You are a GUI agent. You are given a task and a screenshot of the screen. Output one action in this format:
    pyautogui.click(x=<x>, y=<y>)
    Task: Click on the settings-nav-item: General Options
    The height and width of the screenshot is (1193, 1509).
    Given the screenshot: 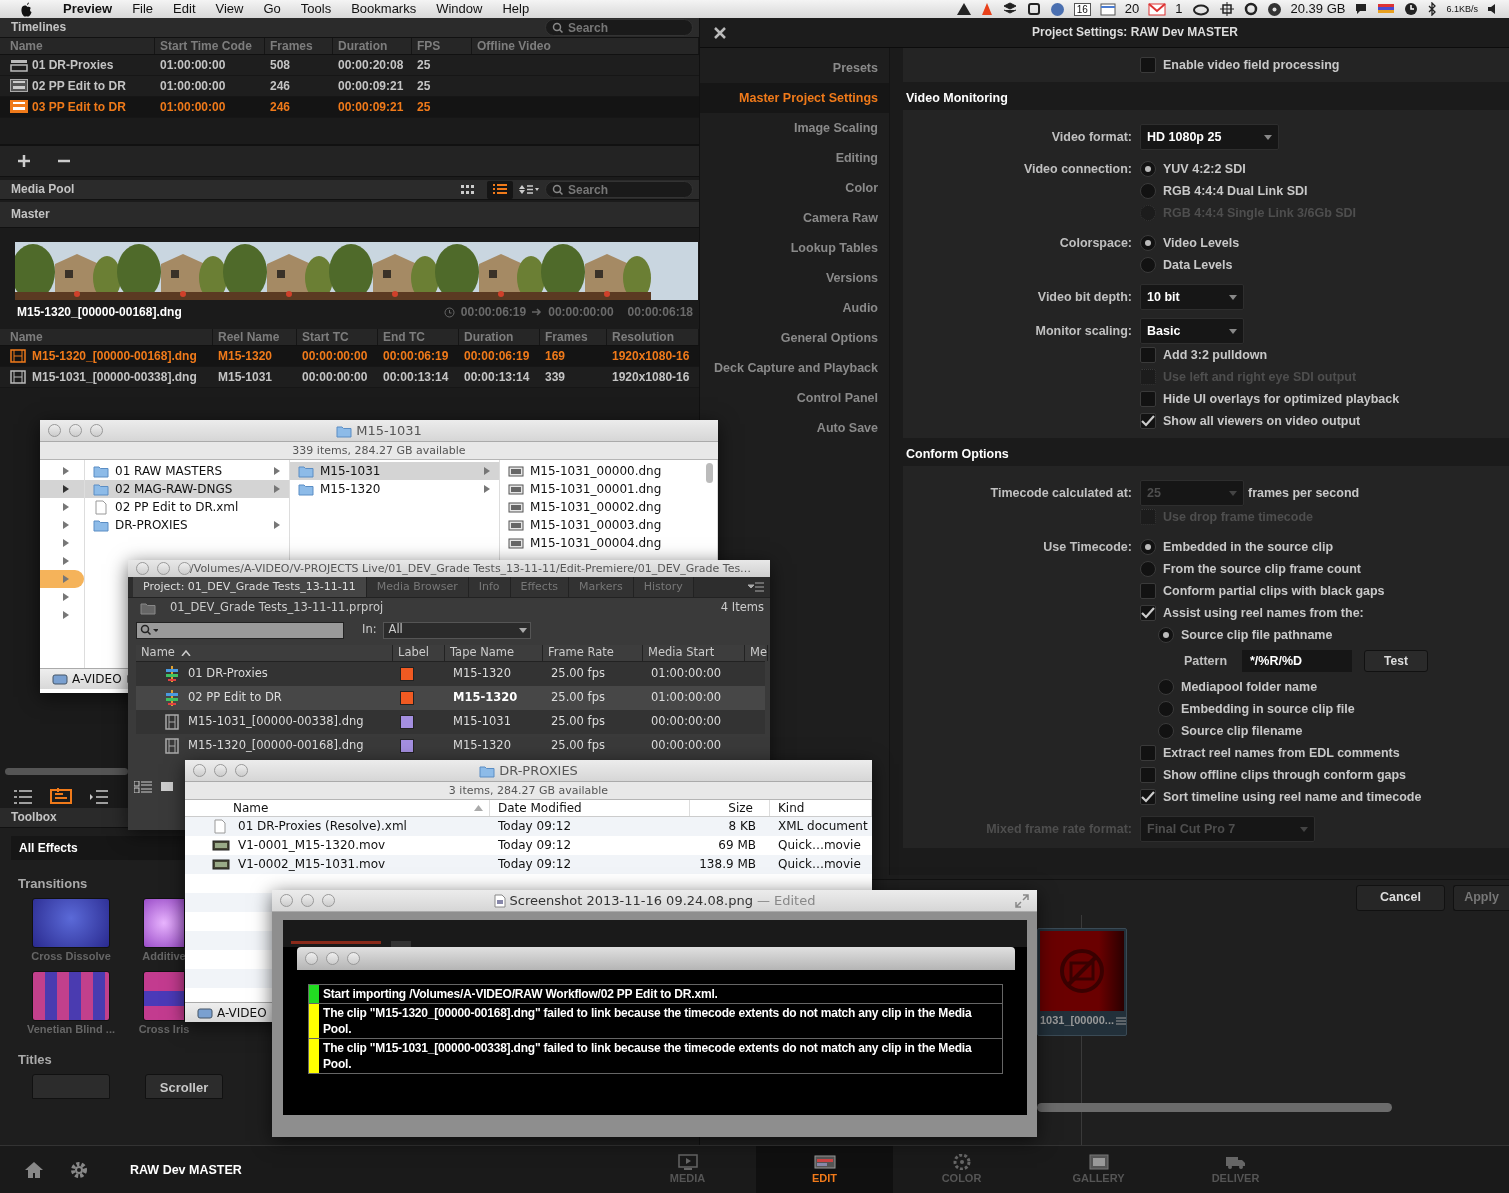 What is the action you would take?
    pyautogui.click(x=832, y=338)
    